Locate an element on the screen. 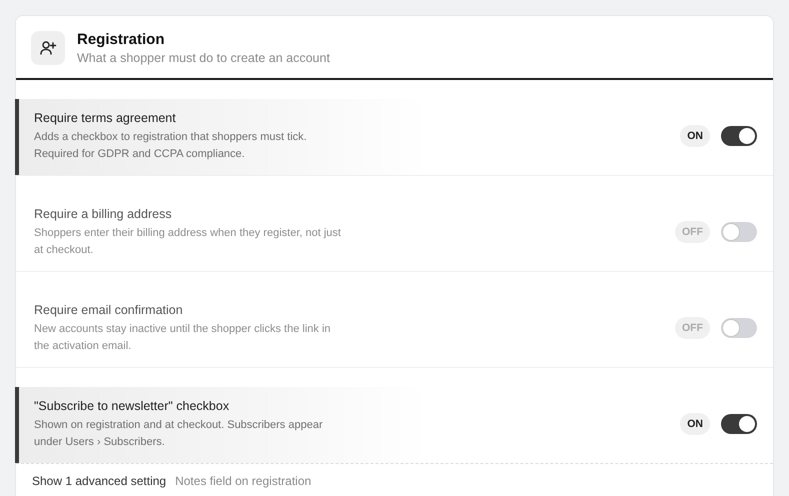 The width and height of the screenshot is (789, 496). setting-description: Shoppers enter their billing address when they register, not just at checkout. is located at coordinates (188, 242).